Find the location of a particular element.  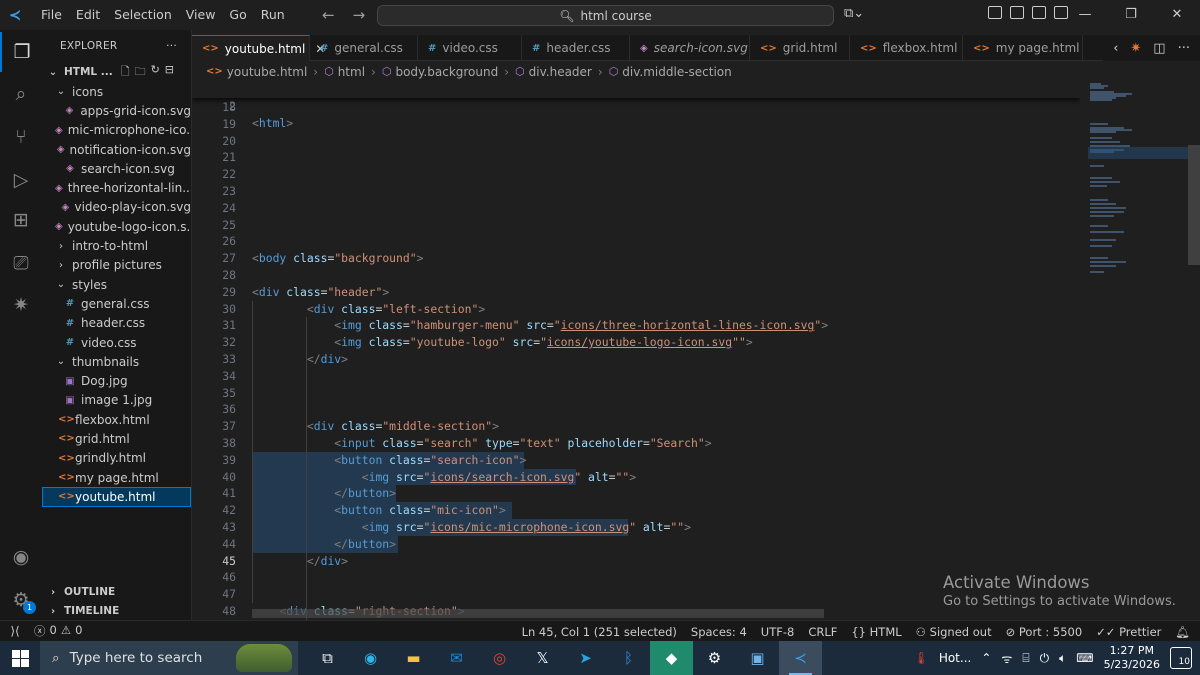

folder-item: › intro-to-html is located at coordinates (116, 245).